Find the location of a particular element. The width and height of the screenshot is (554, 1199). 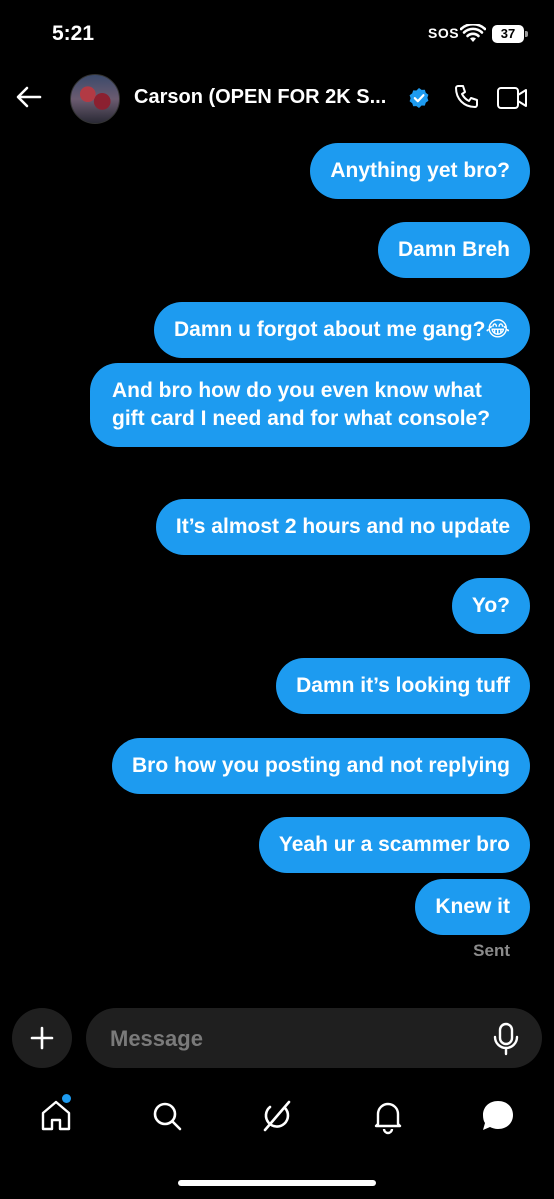

message-bubble: Damn it’s looking tuff is located at coordinates (403, 686).